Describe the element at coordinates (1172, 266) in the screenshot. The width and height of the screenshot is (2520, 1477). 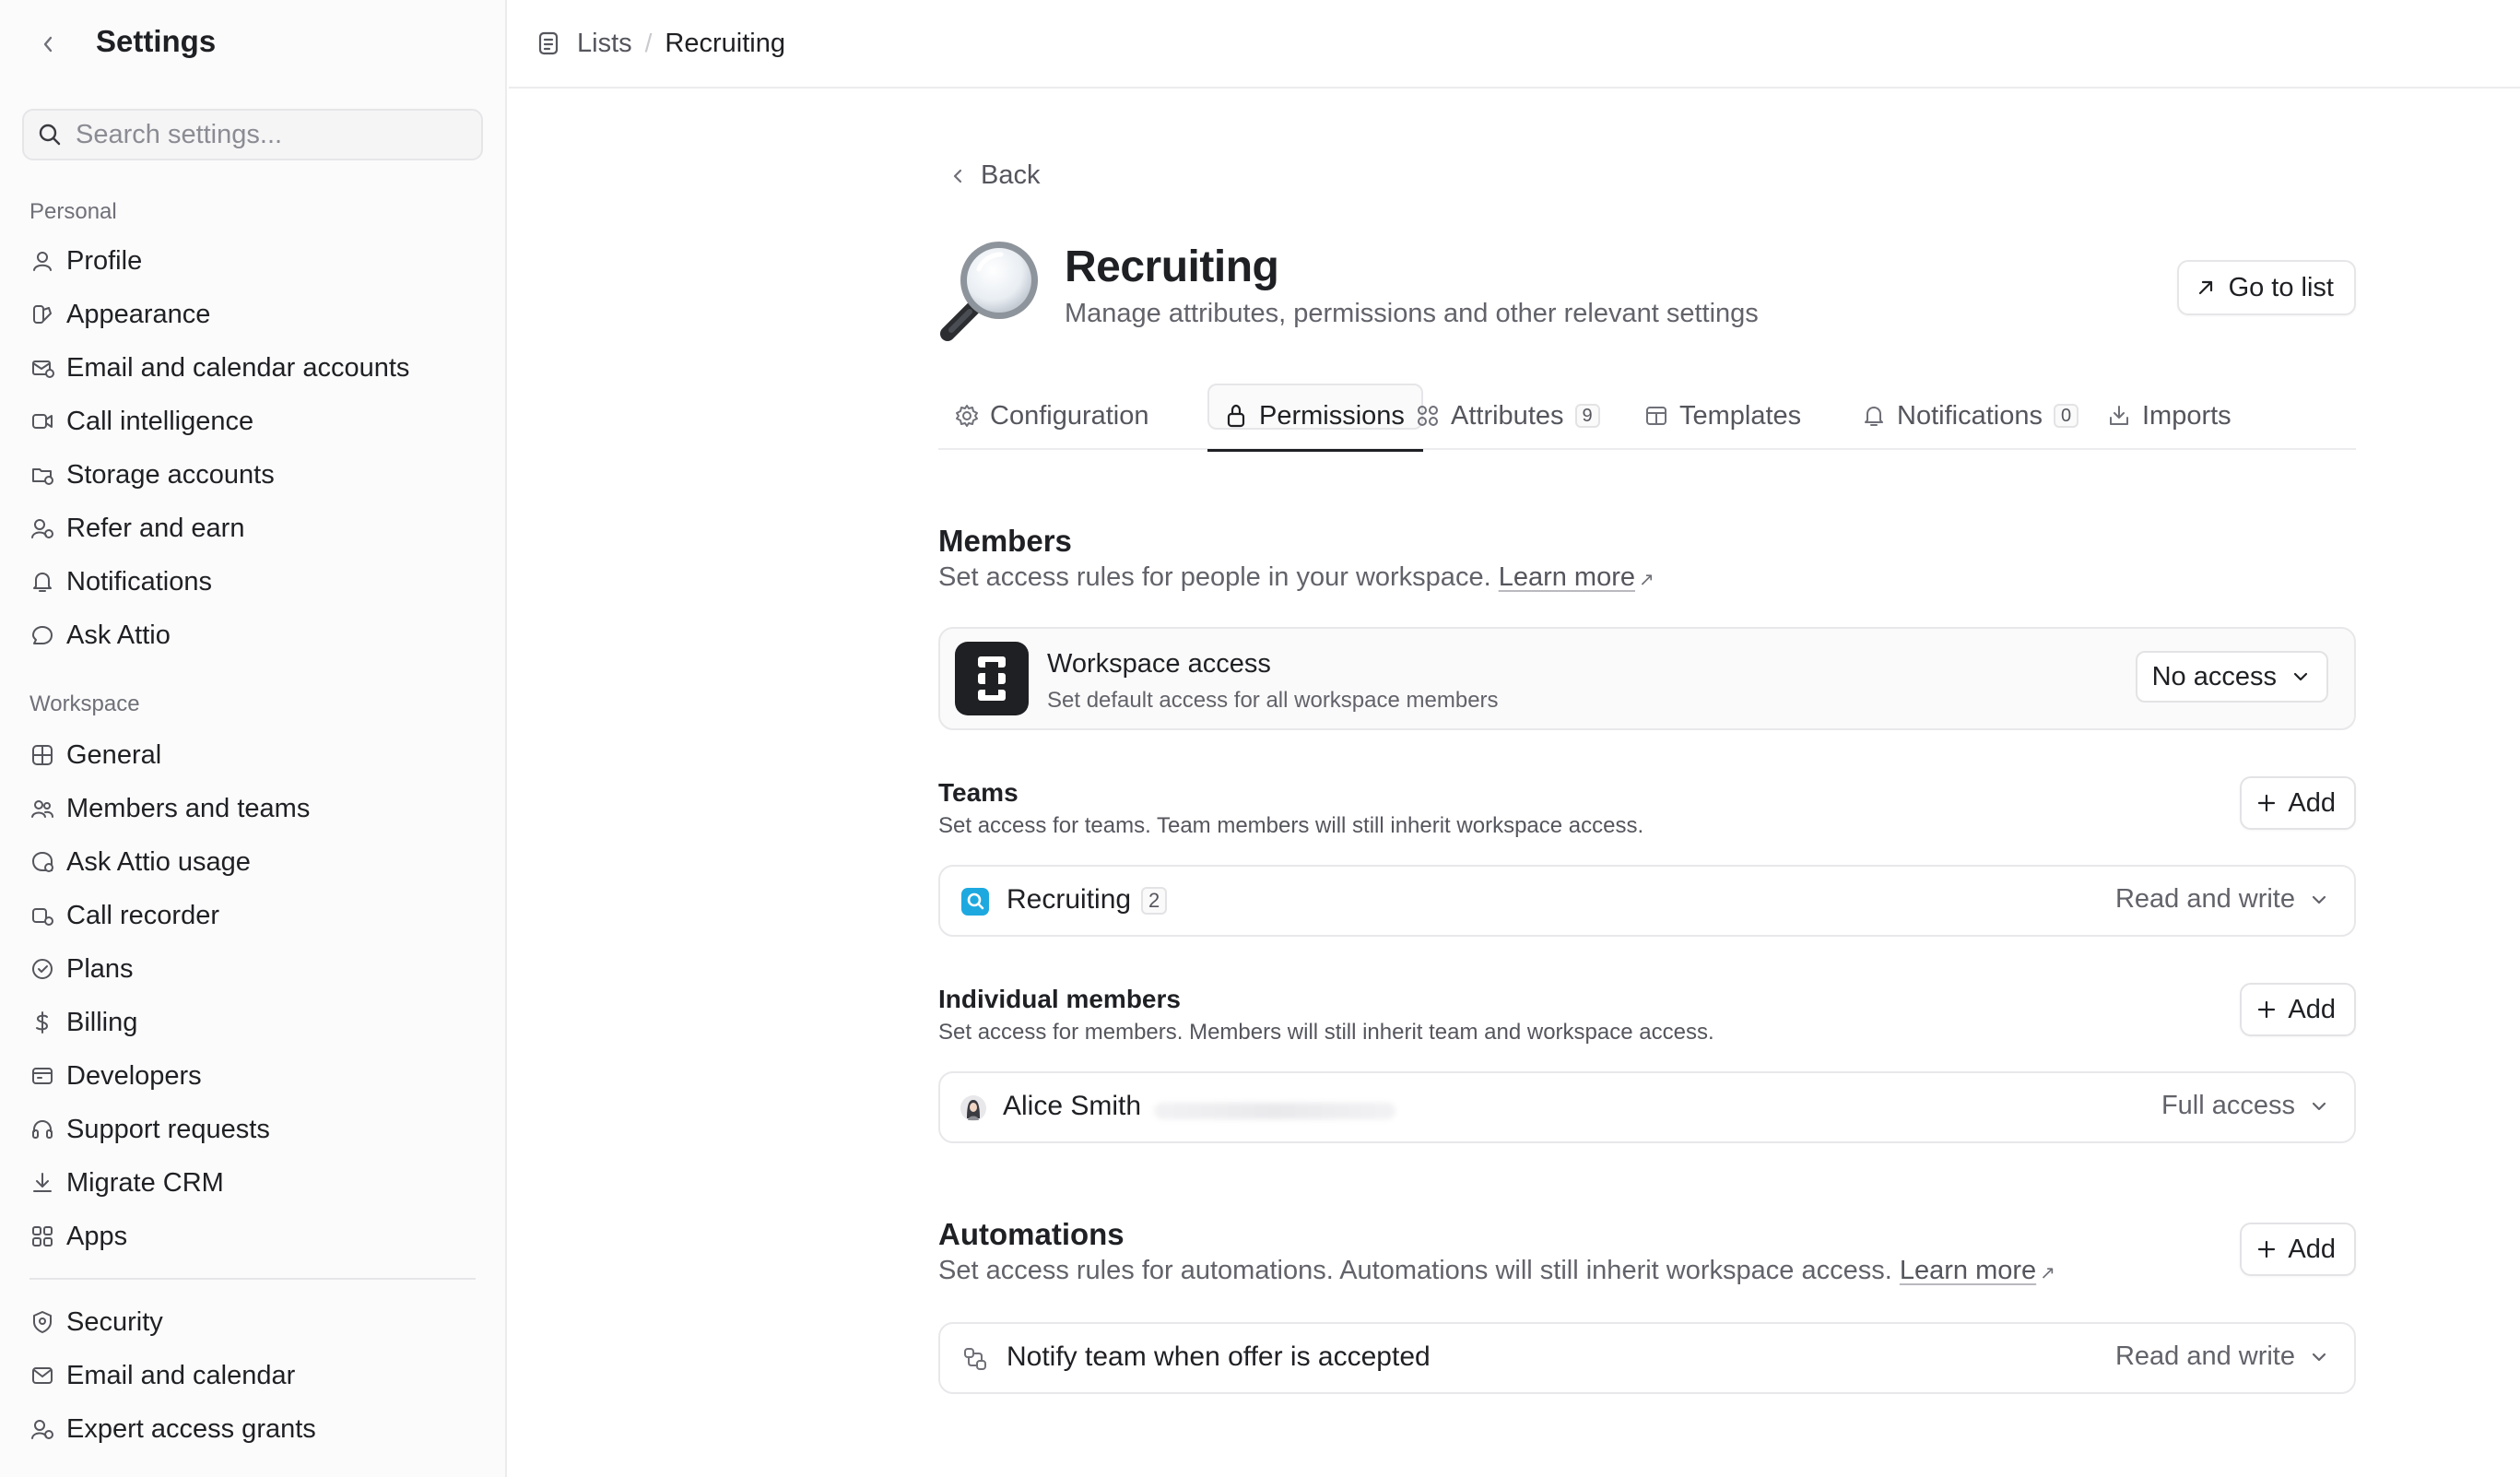
I see `page-title: Recruiting` at that location.